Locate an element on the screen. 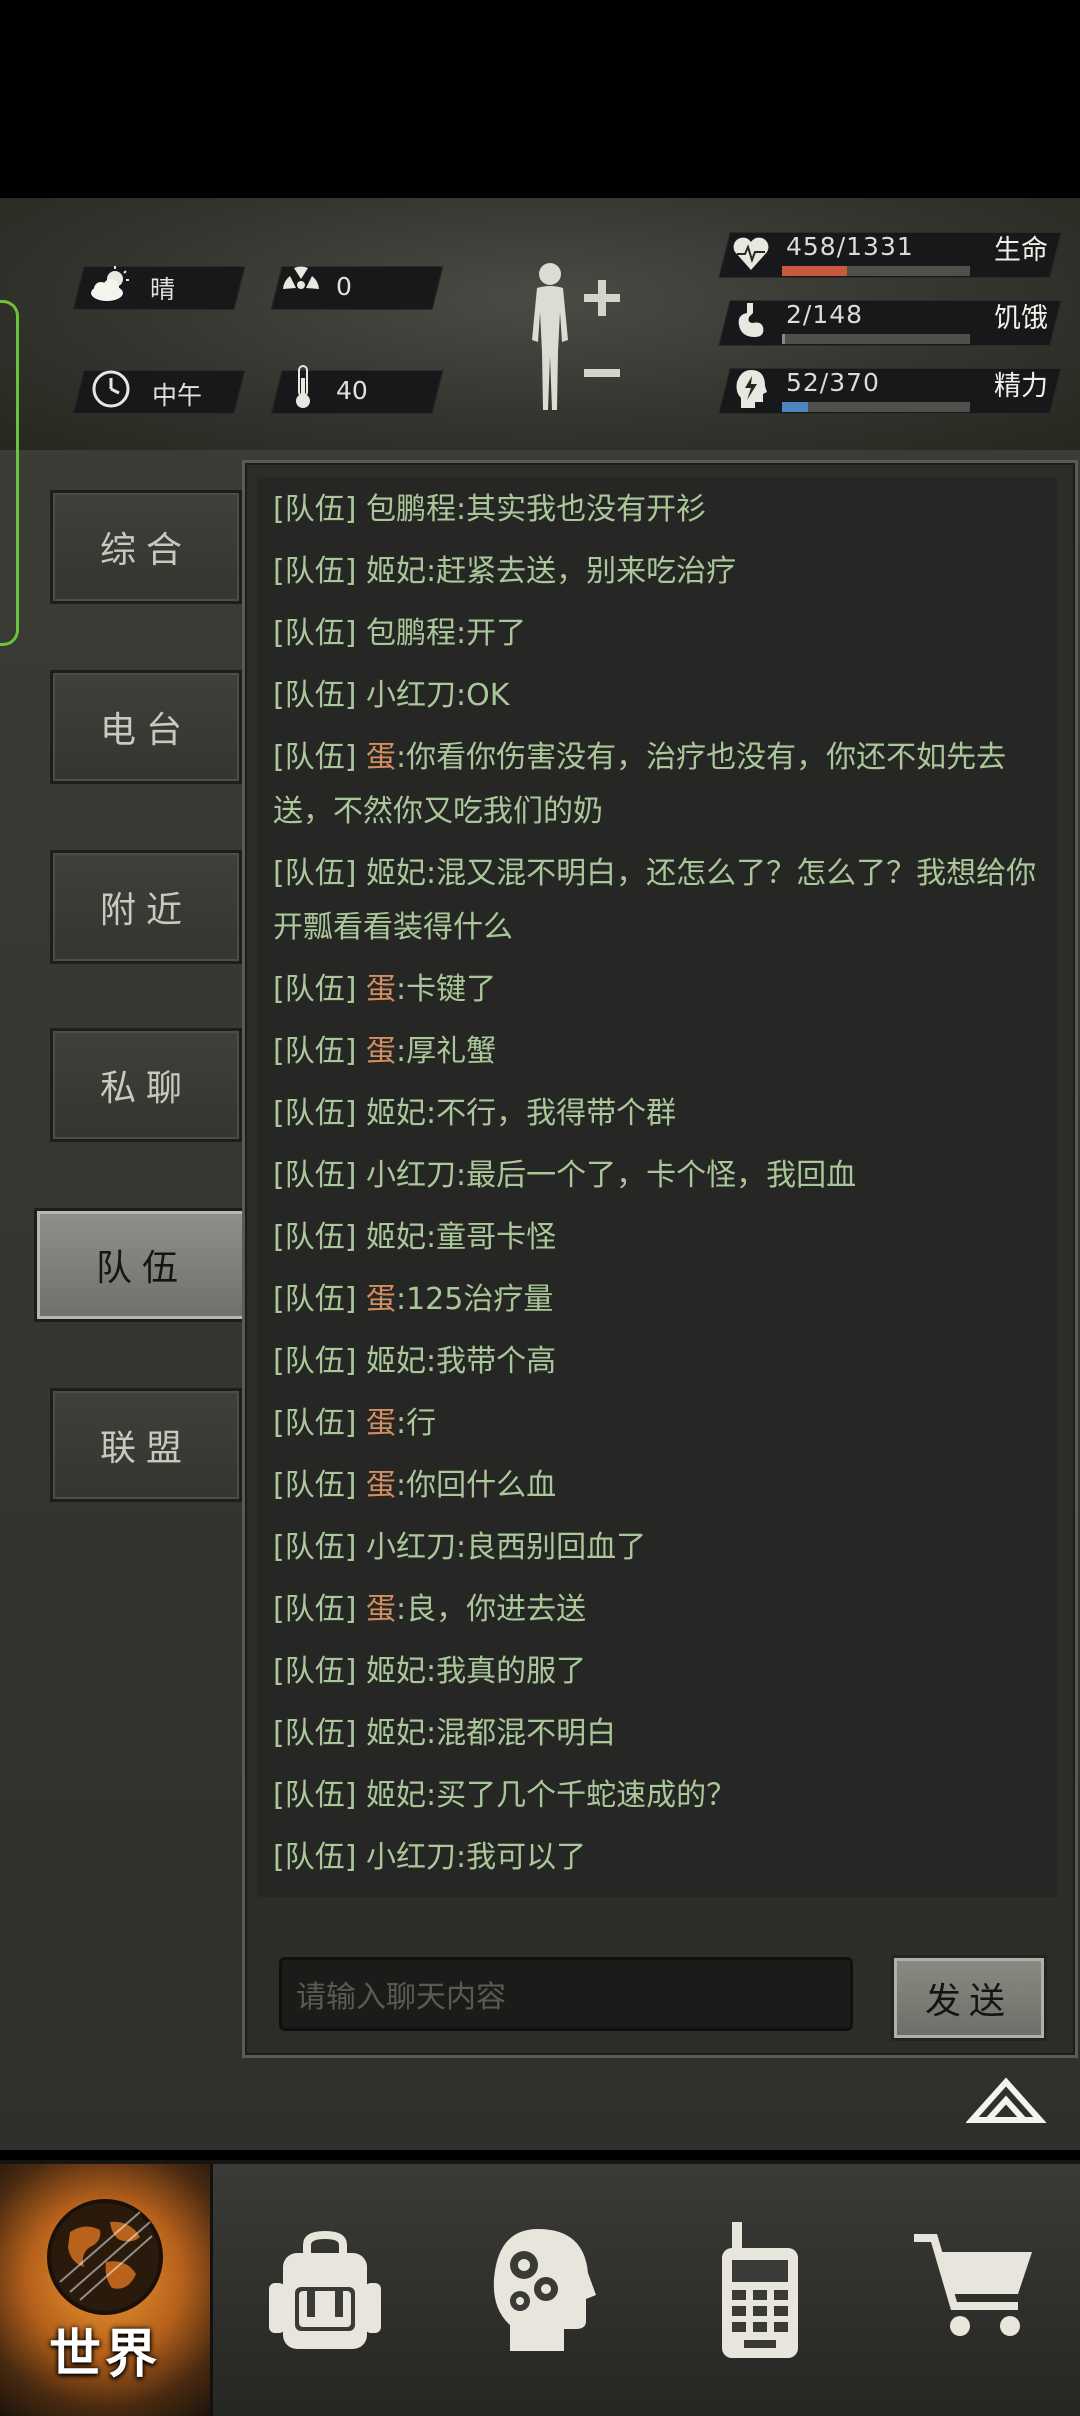  radio-phone-icon is located at coordinates (760, 2290).